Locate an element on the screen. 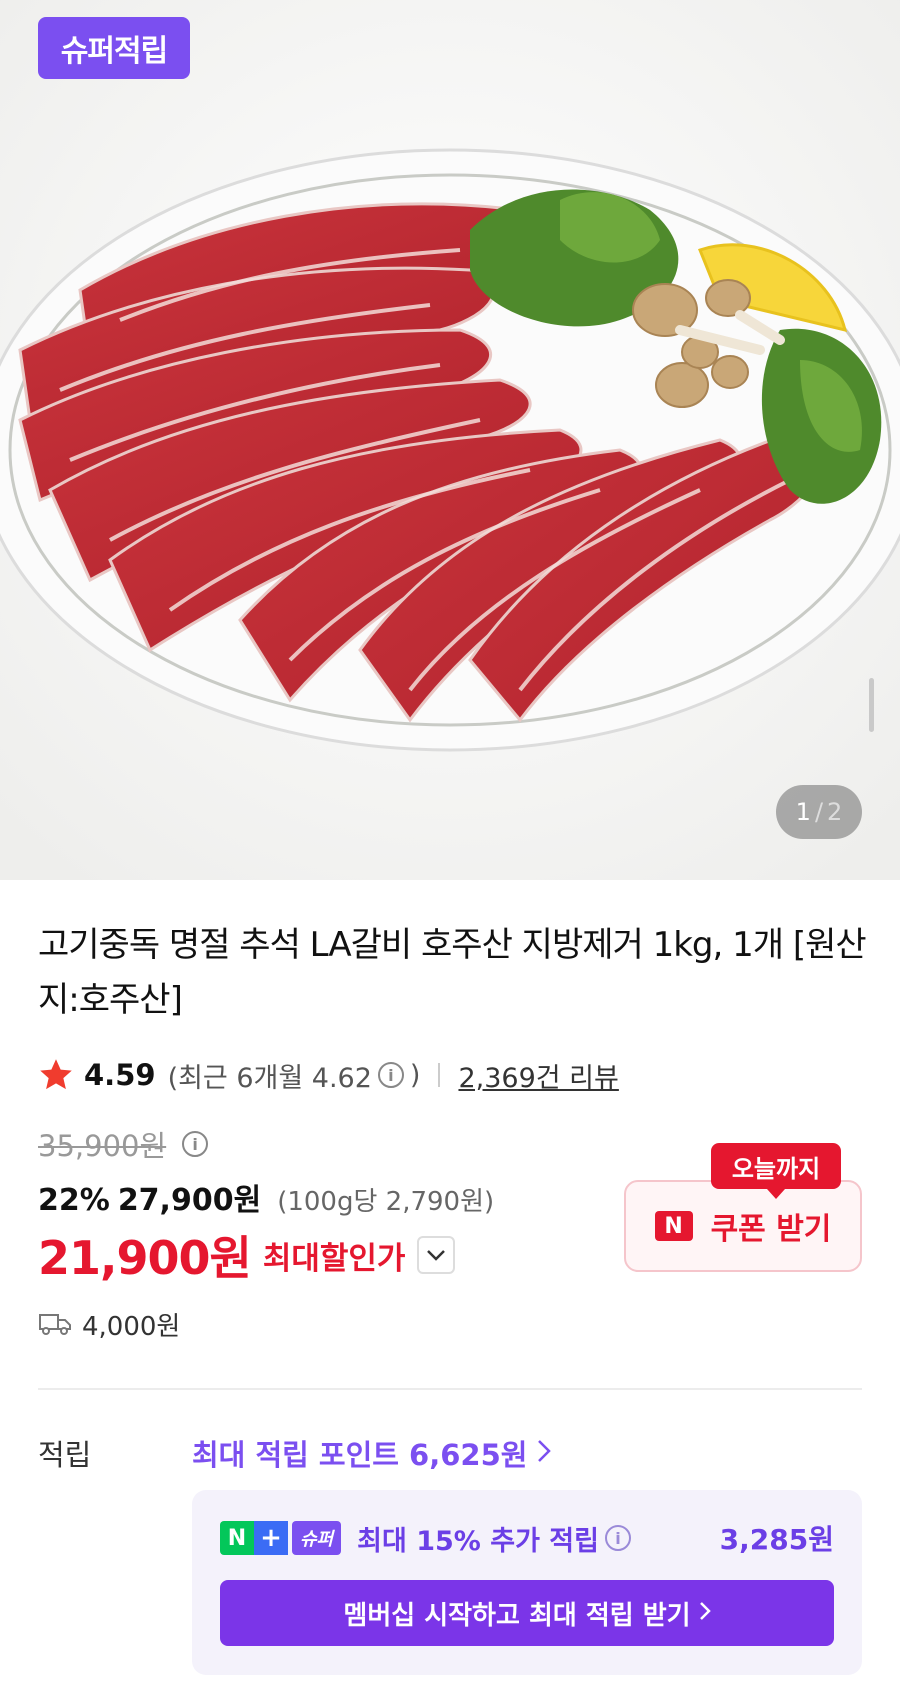  max-discount-price: 21,900원 is located at coordinates (145, 1258).